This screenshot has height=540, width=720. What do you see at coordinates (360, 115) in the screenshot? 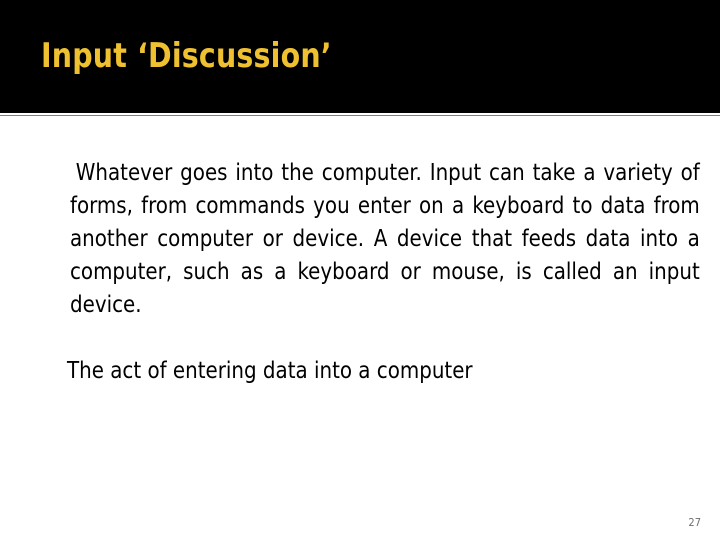
I see `header-divider` at bounding box center [360, 115].